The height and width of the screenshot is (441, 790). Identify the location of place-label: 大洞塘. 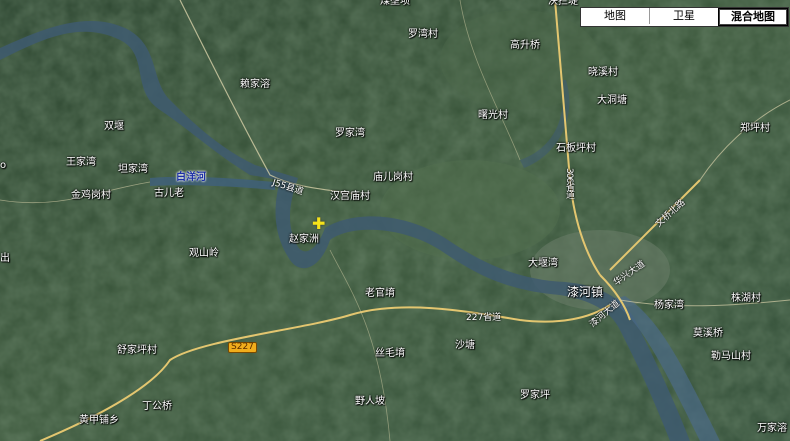
(612, 100).